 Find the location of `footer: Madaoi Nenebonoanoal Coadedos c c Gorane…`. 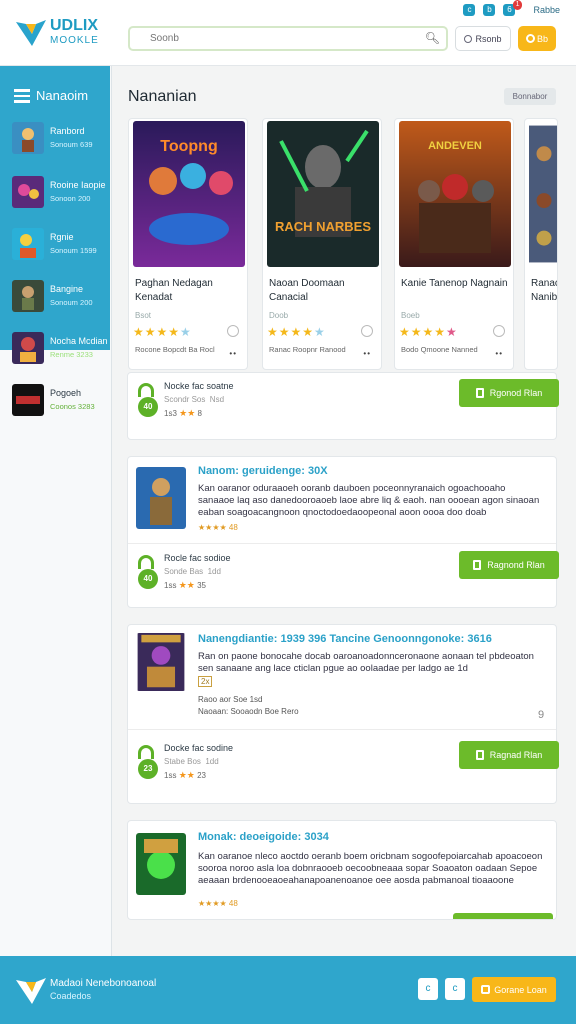

footer: Madaoi Nenebonoanoal Coadedos c c Gorane… is located at coordinates (288, 990).